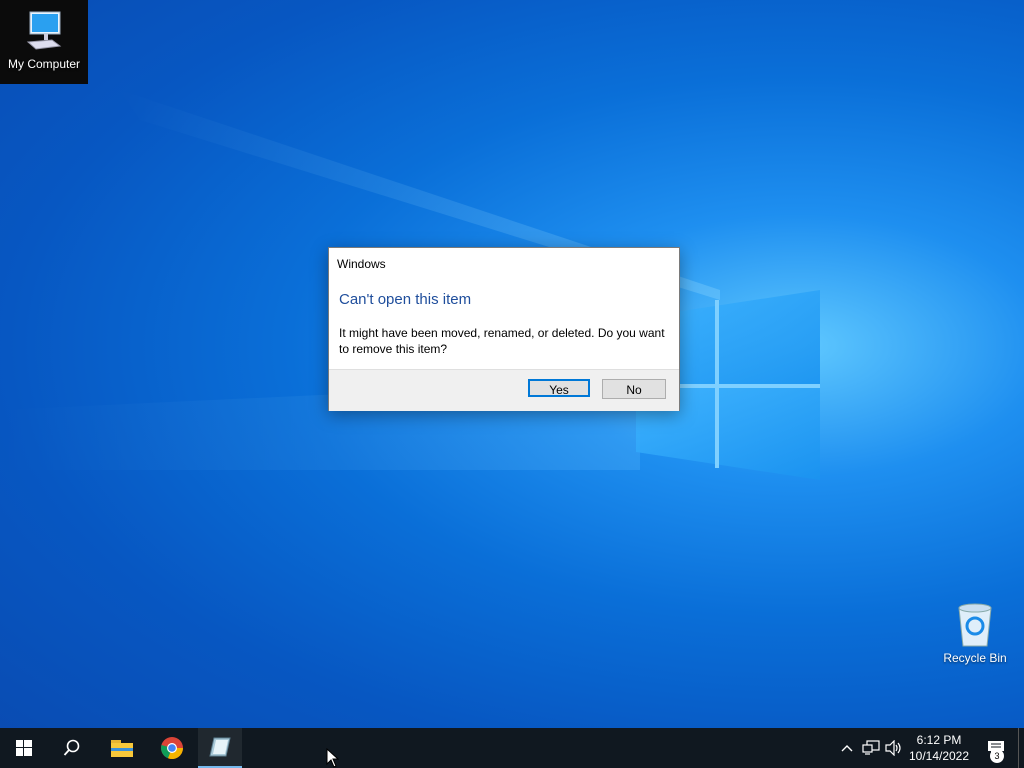 This screenshot has height=768, width=1024. I want to click on app-icon, so click(220, 747).